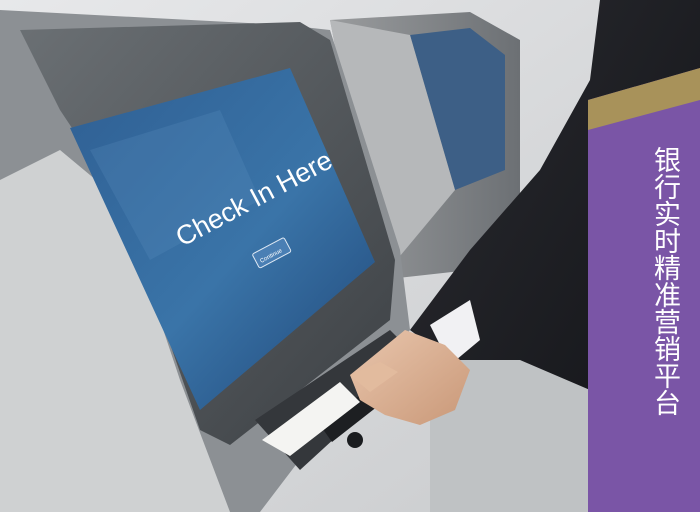 The image size is (700, 512). What do you see at coordinates (664, 281) in the screenshot?
I see `banner-vertical-text: 银行实时精准营销平台` at bounding box center [664, 281].